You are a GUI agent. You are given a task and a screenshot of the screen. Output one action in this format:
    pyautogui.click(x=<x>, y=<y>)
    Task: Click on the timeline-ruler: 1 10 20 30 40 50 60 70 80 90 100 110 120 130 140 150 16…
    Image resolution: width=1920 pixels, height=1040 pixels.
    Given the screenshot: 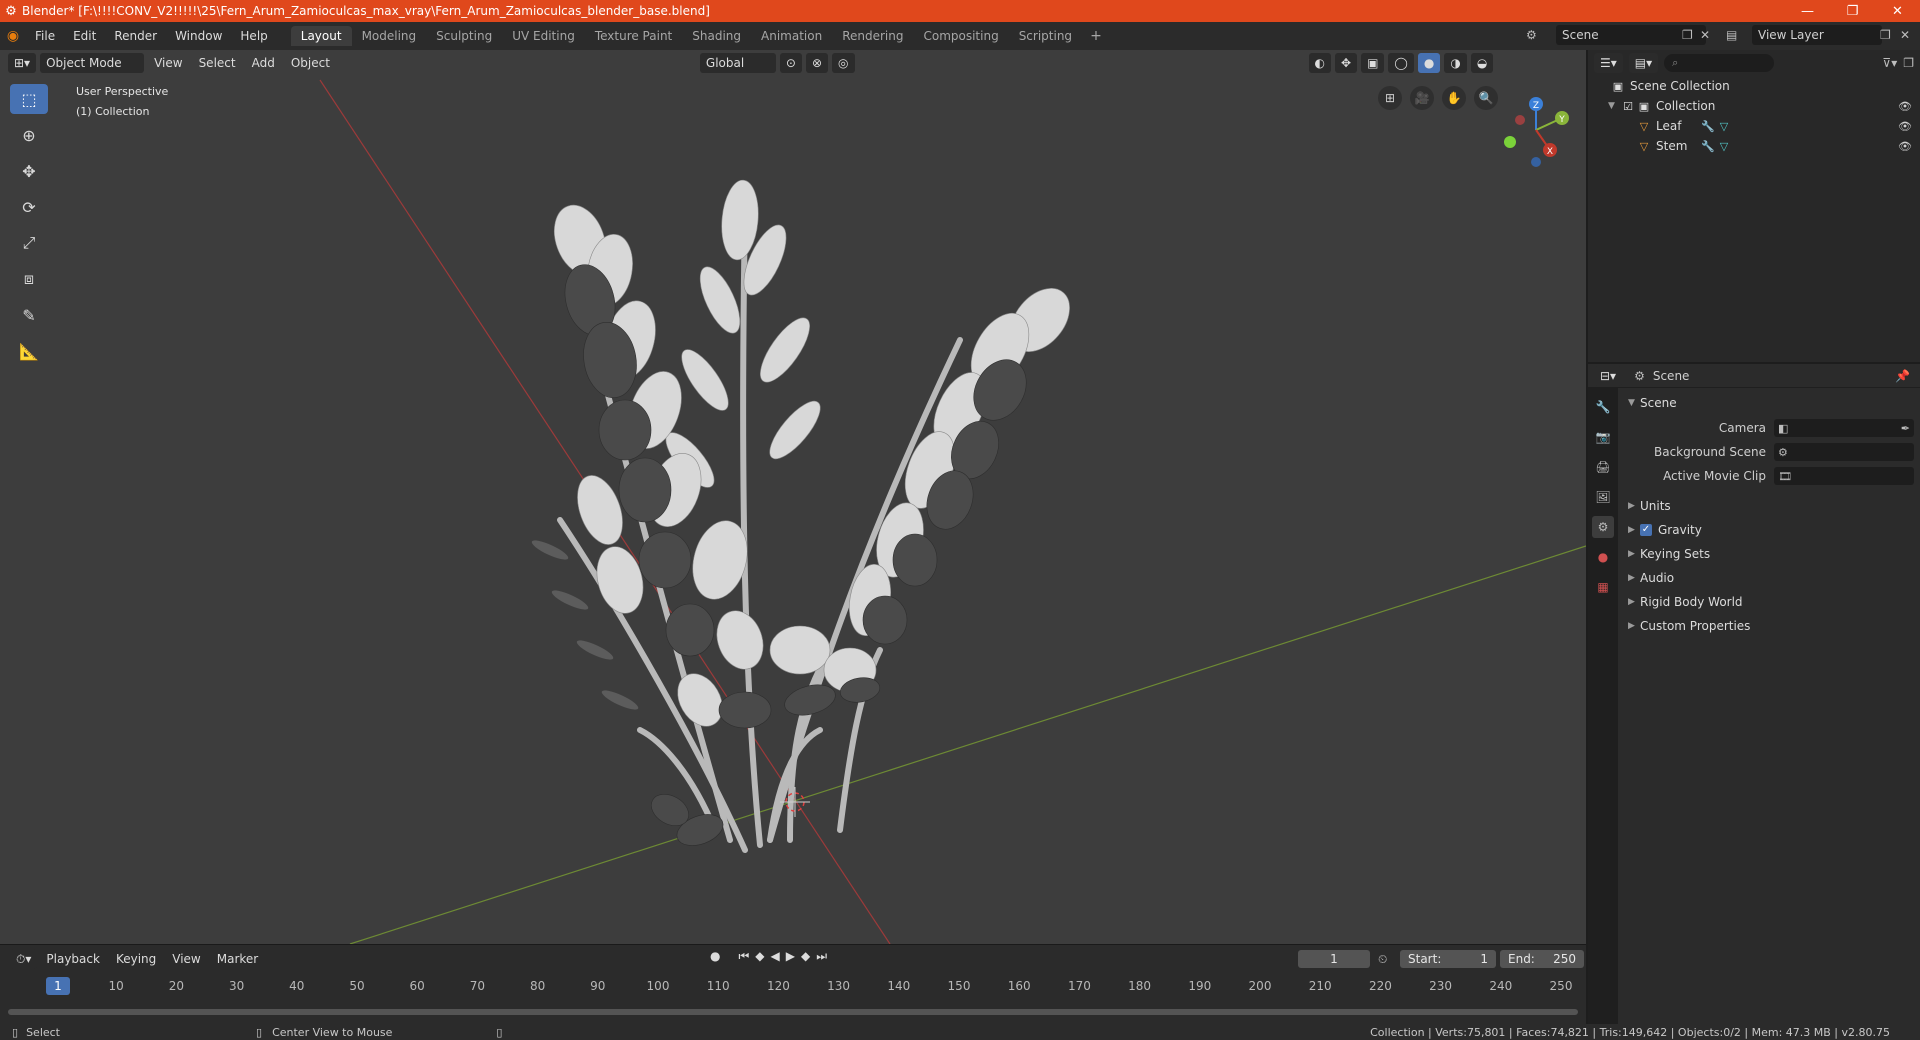 What is the action you would take?
    pyautogui.click(x=793, y=987)
    